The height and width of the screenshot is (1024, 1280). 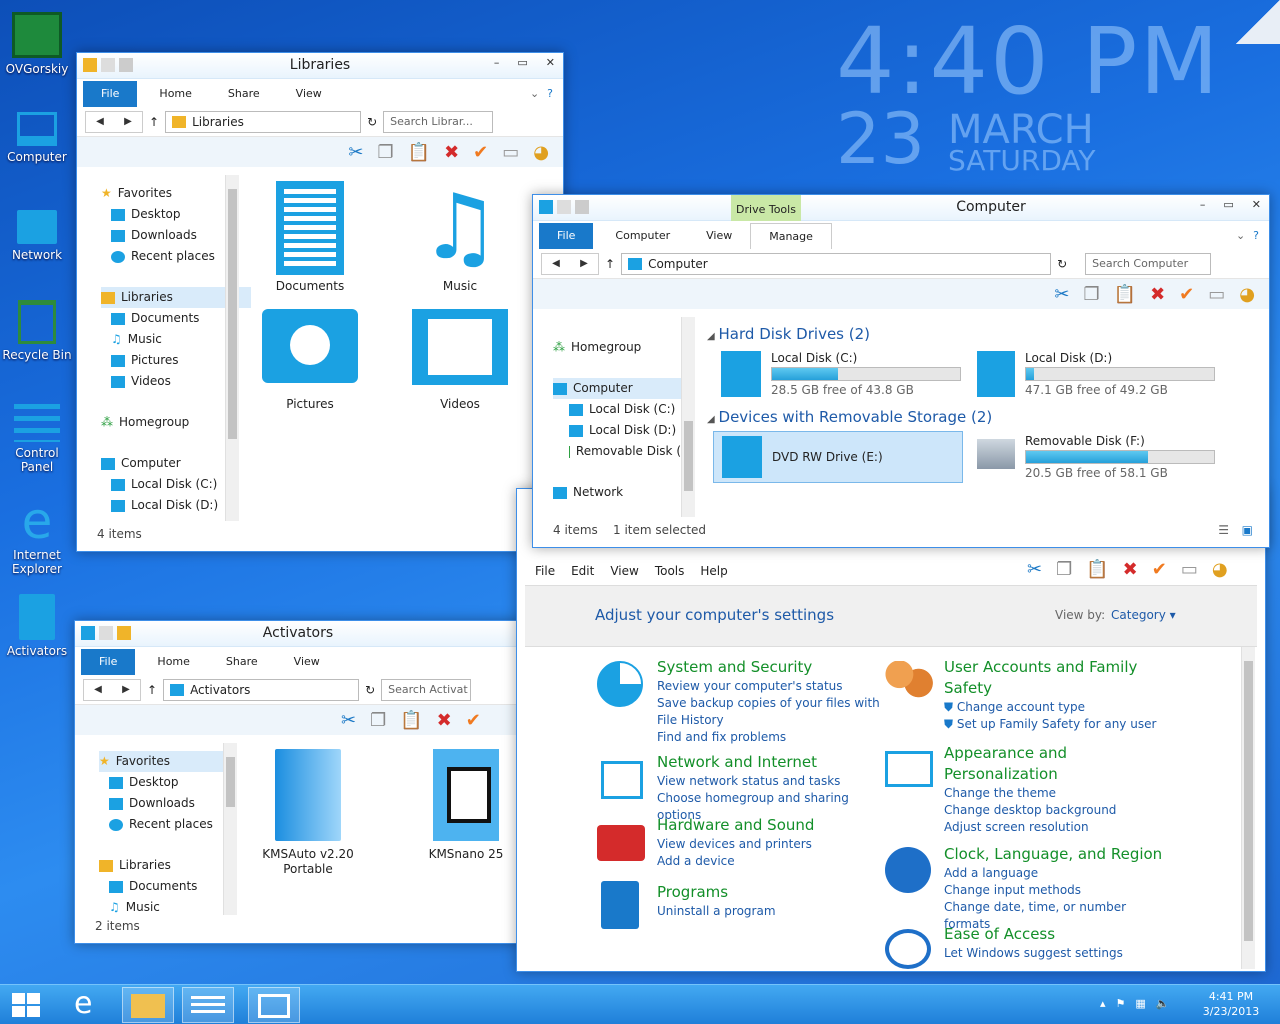 I want to click on view-mode-dropdown: Category ▾, so click(x=1143, y=615).